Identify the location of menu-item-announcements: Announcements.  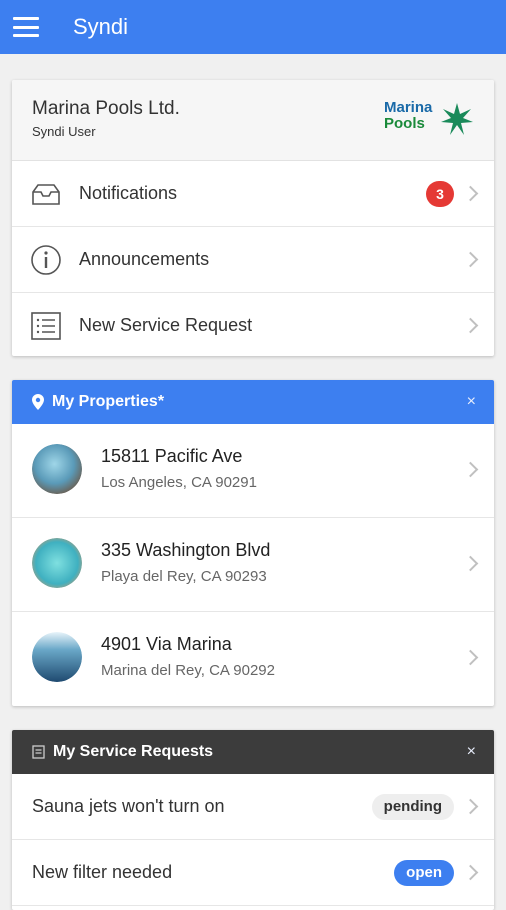
(253, 260).